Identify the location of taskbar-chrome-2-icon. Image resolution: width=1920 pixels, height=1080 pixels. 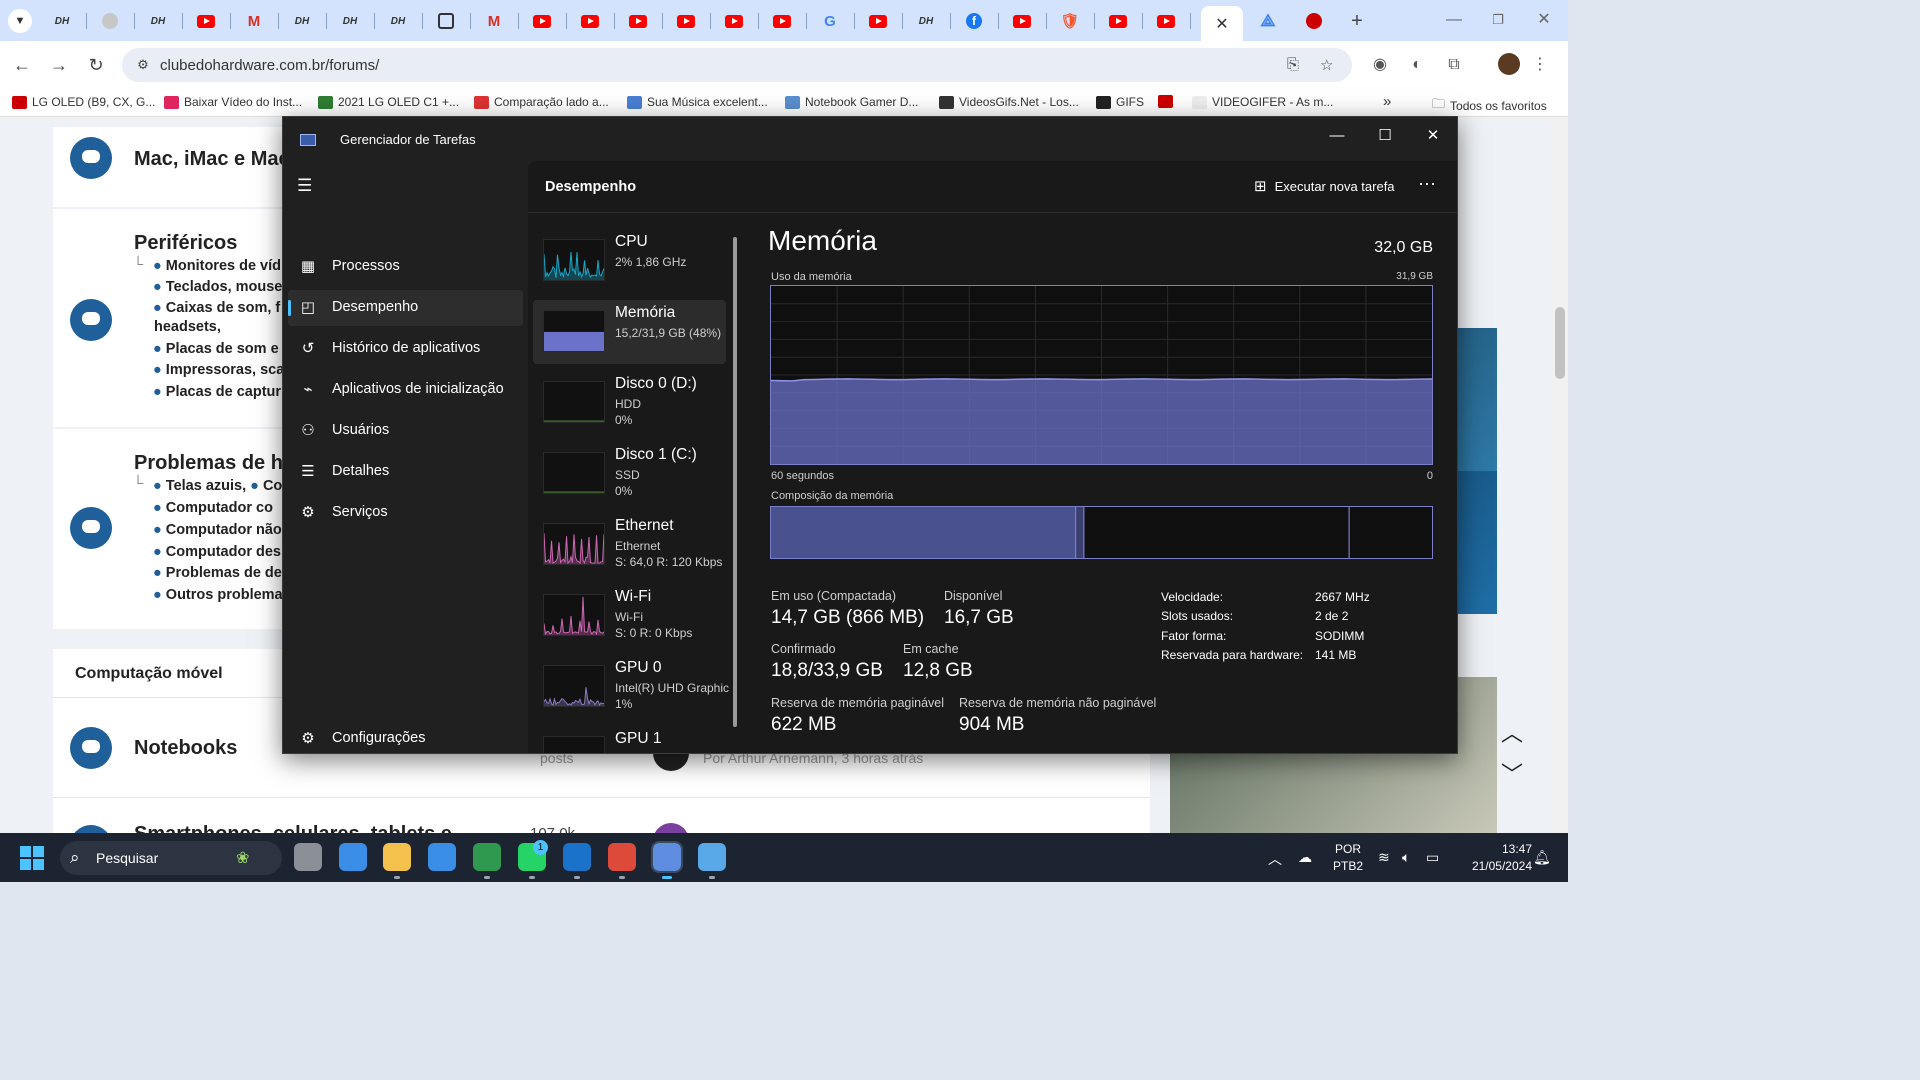
(622, 861).